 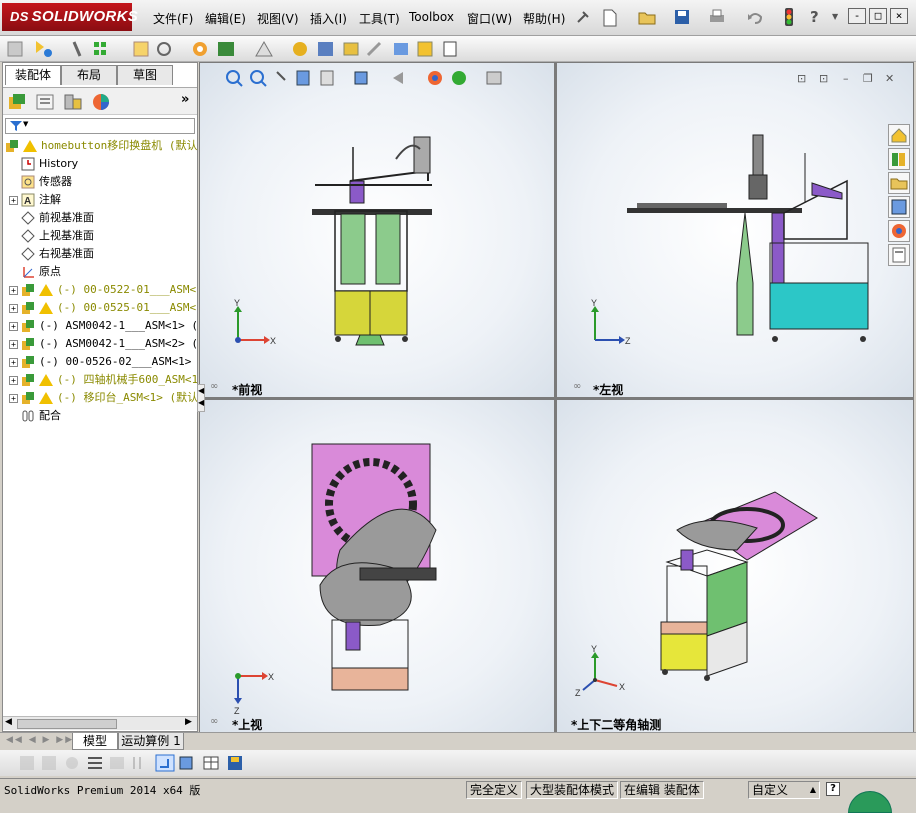 What do you see at coordinates (51, 218) in the screenshot?
I see `tree-item-plane: 前视基准面` at bounding box center [51, 218].